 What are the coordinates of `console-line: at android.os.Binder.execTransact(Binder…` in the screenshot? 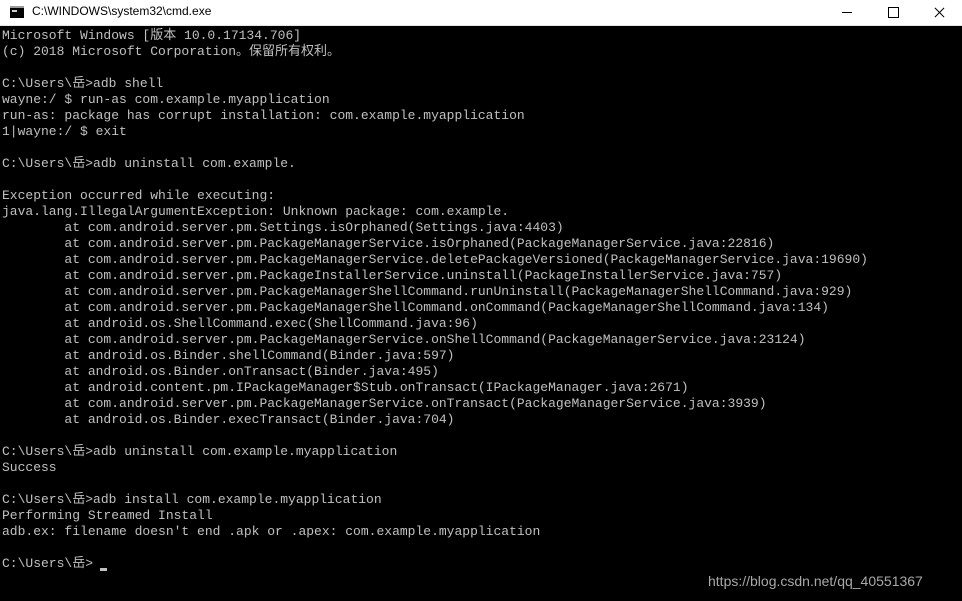 It's located at (228, 419).